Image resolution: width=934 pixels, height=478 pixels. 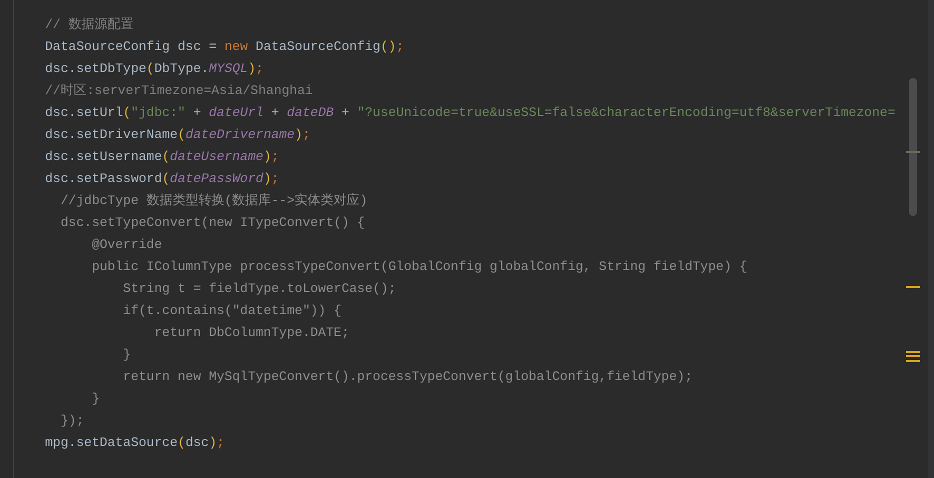 What do you see at coordinates (154, 69) in the screenshot?
I see `code-line: dsc.setDbType(DbType.MYSQL);` at bounding box center [154, 69].